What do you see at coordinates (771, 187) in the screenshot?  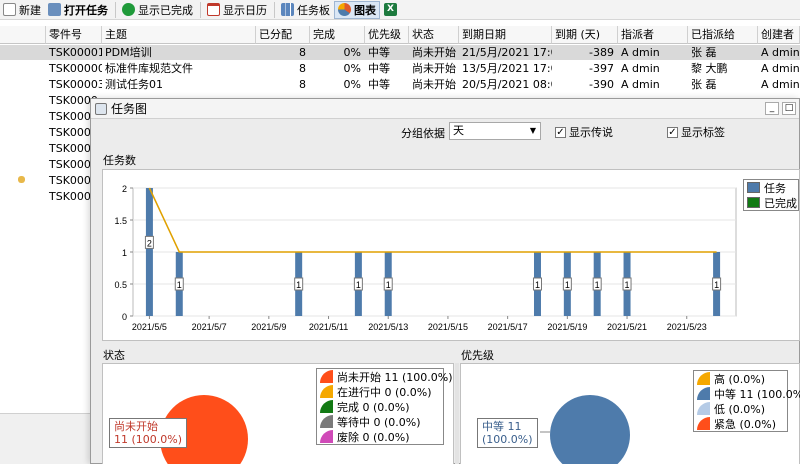 I see `legend-item-tasks: 任务` at bounding box center [771, 187].